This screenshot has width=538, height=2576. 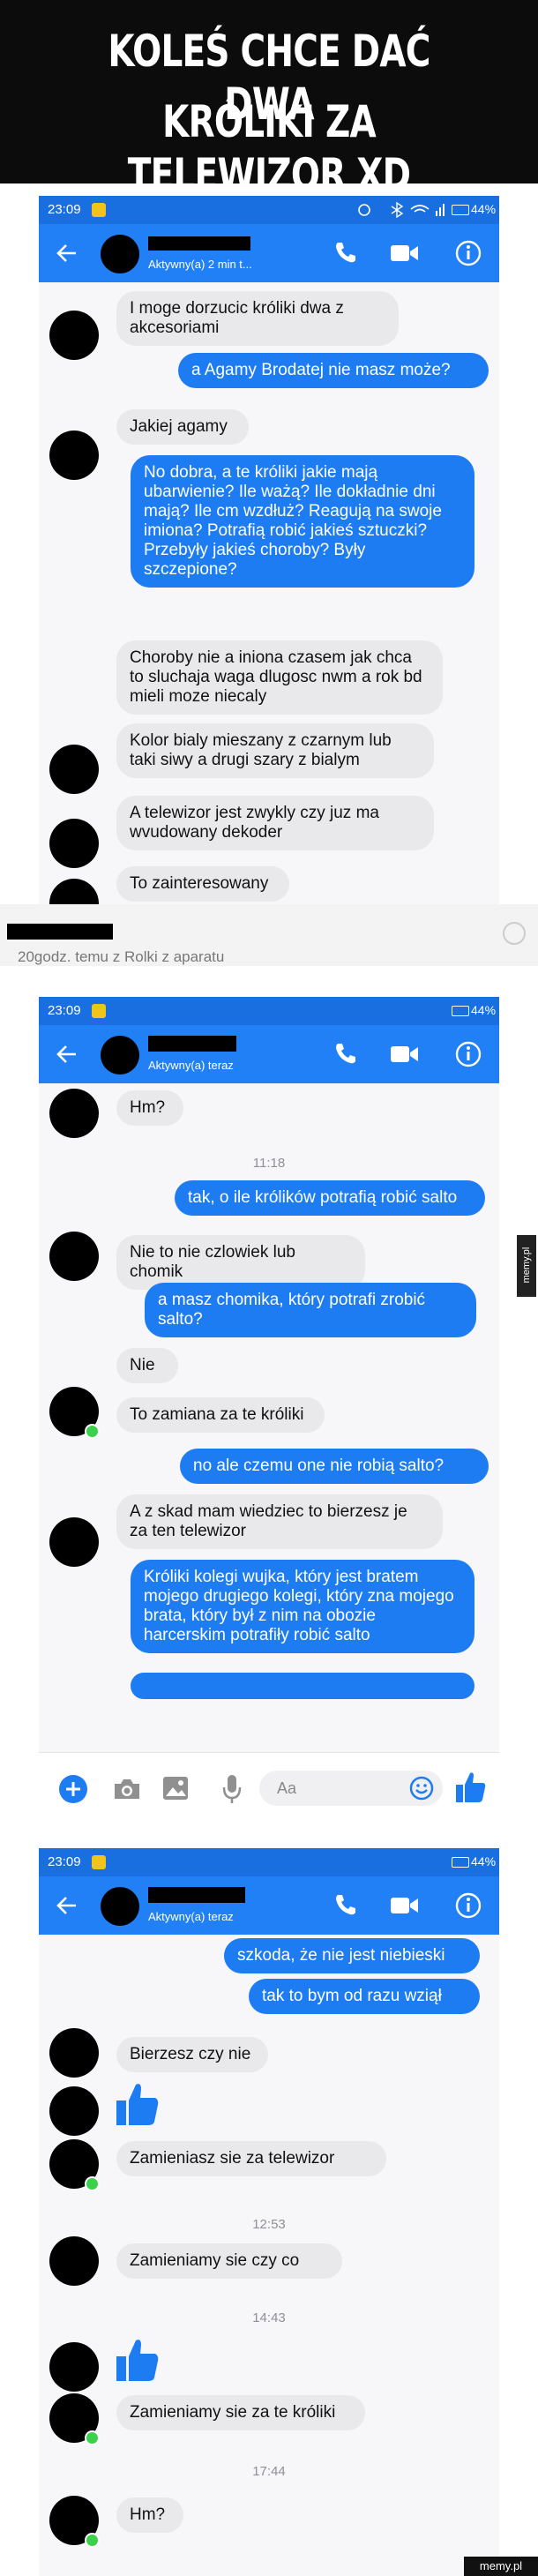 I want to click on watermark-side: memy.pl, so click(x=526, y=1266).